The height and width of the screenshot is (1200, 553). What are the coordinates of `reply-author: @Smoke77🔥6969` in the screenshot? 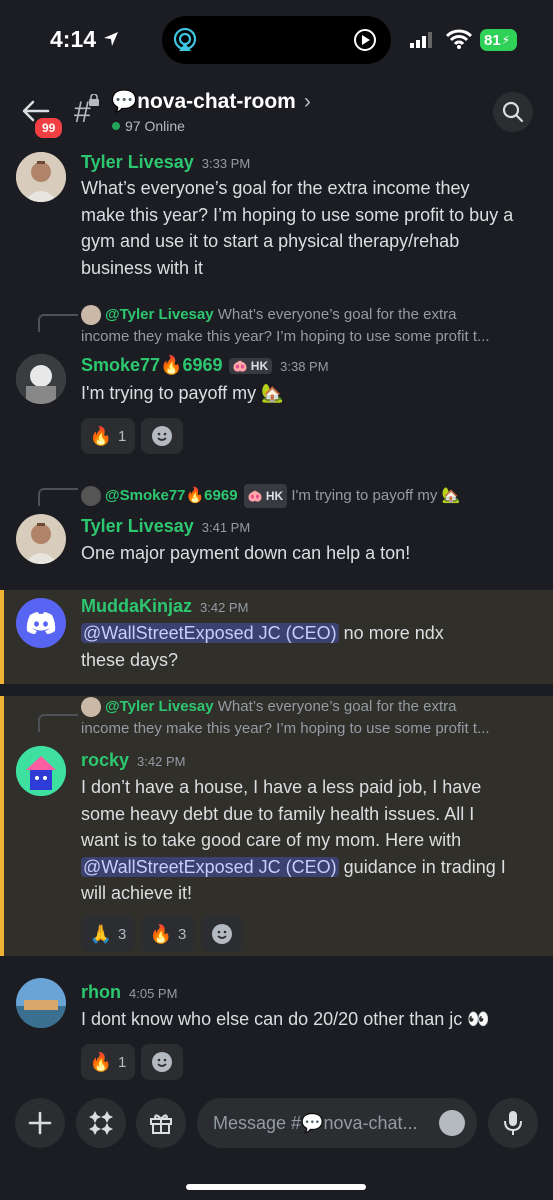 It's located at (171, 495).